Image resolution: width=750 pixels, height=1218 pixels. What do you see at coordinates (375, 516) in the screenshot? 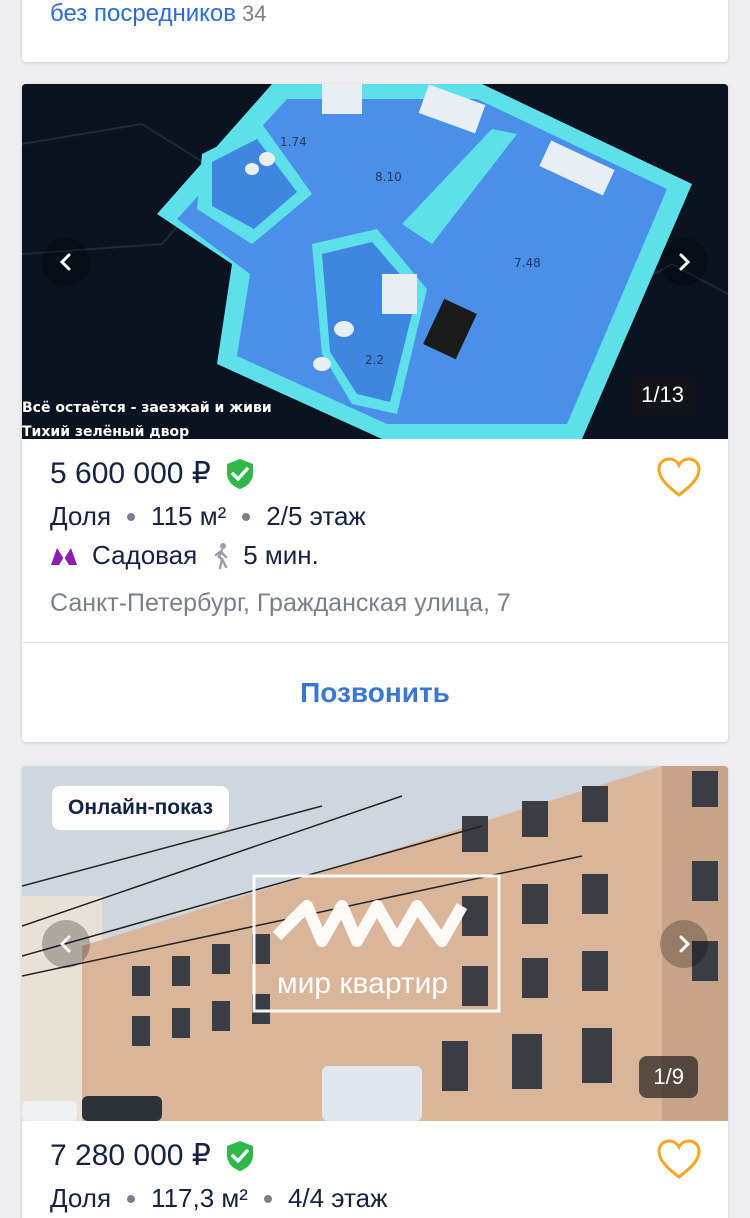
I see `listing-params: Доля 115 м² 2/5 этаж` at bounding box center [375, 516].